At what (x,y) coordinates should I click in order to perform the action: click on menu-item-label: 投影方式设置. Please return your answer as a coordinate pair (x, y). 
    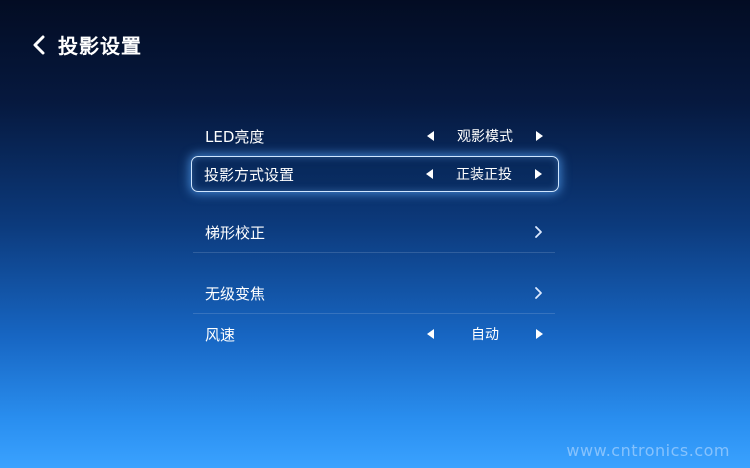
    Looking at the image, I should click on (249, 174).